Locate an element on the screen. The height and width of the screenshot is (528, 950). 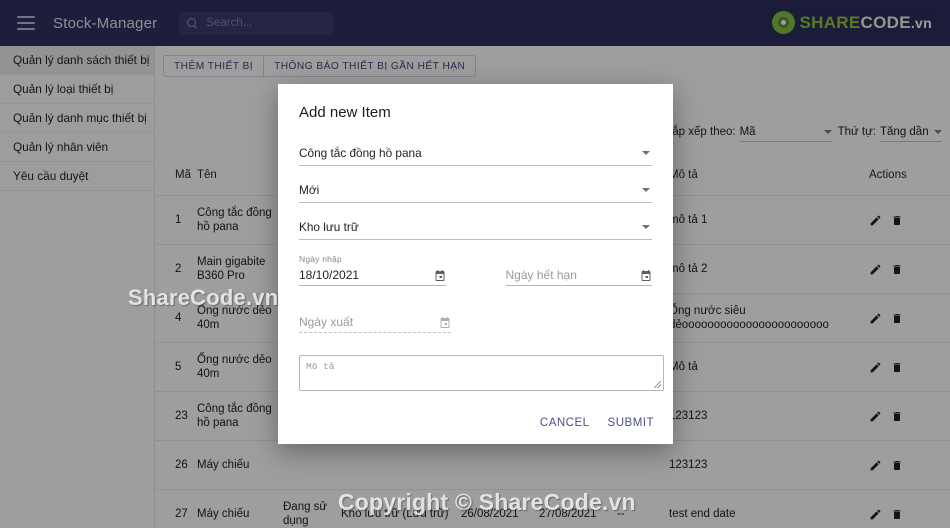
date-out-field: Ngày xuất is located at coordinates (375, 322).